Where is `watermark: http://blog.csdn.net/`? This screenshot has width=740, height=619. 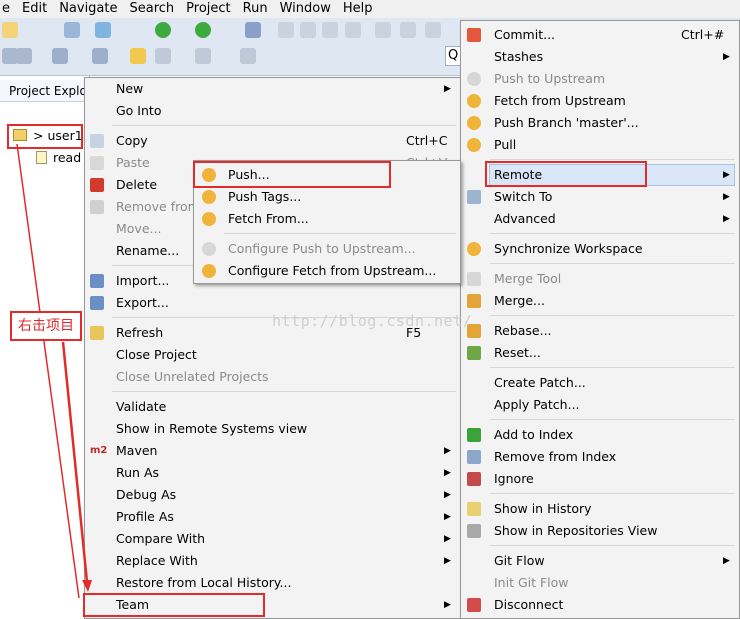
watermark: http://blog.csdn.net/ is located at coordinates (372, 321).